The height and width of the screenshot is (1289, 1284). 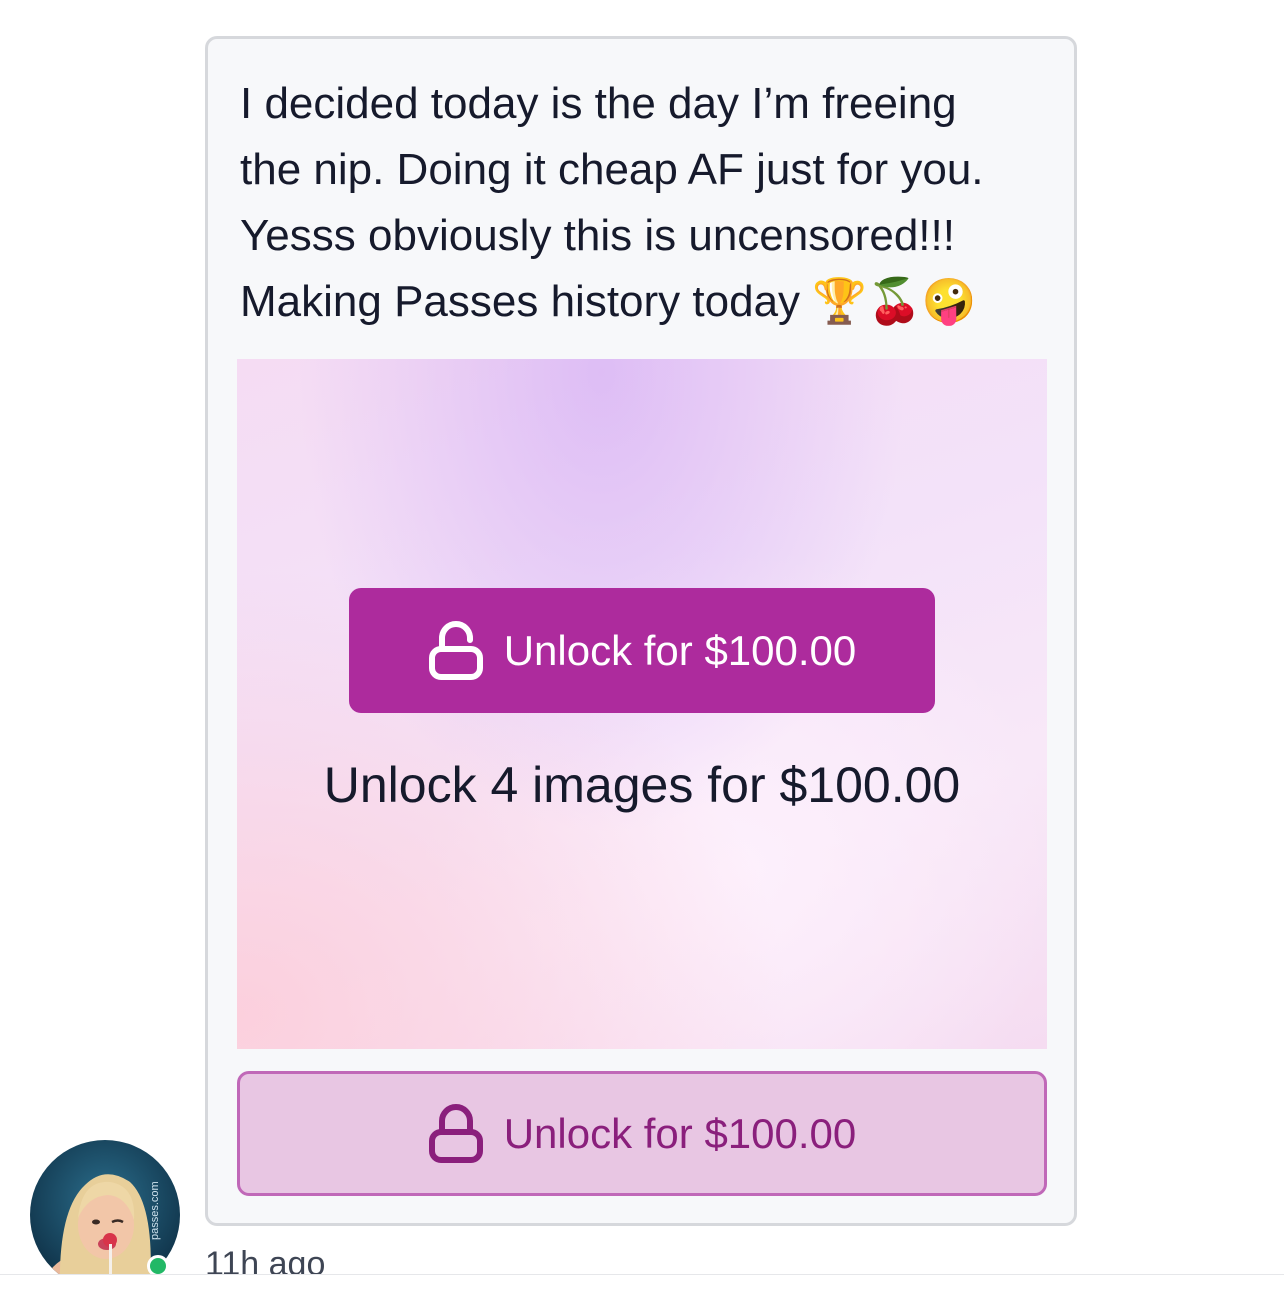 I want to click on avatar-watermark: passes.com, so click(x=155, y=1210).